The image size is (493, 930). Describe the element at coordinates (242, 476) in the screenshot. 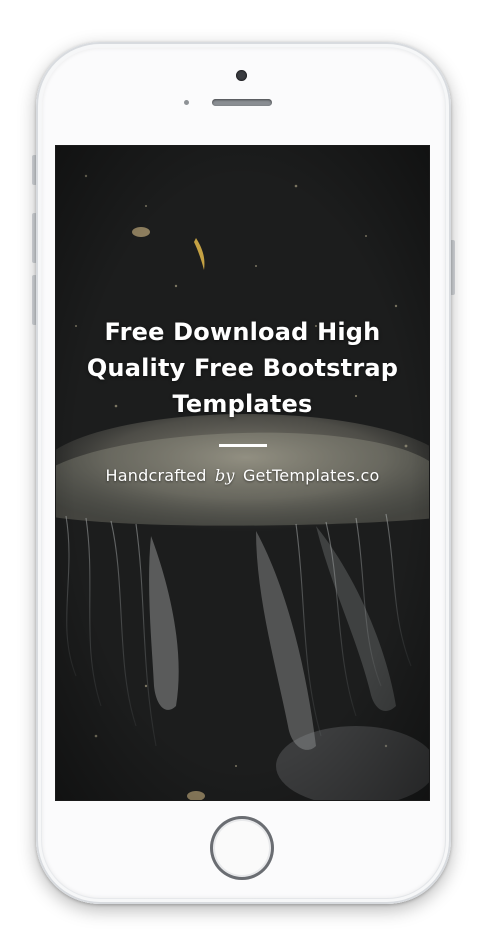

I see `hero-subtitle: Handcrafted by GetTemplates.co` at that location.